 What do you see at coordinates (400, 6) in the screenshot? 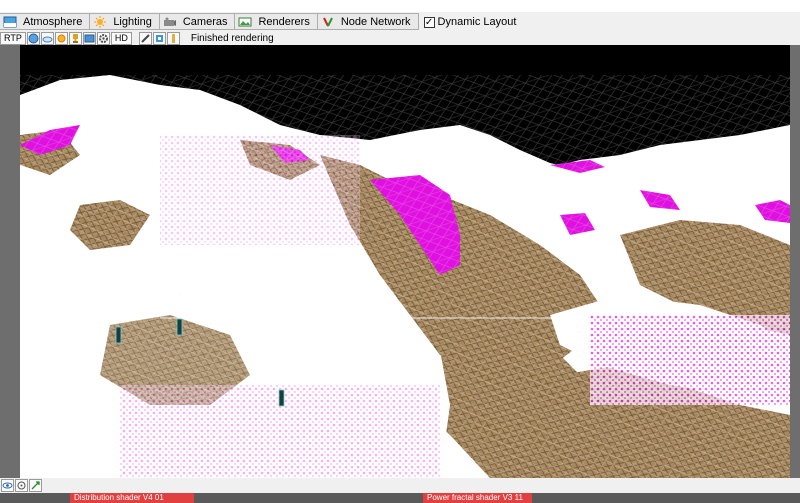
I see `title-strip` at bounding box center [400, 6].